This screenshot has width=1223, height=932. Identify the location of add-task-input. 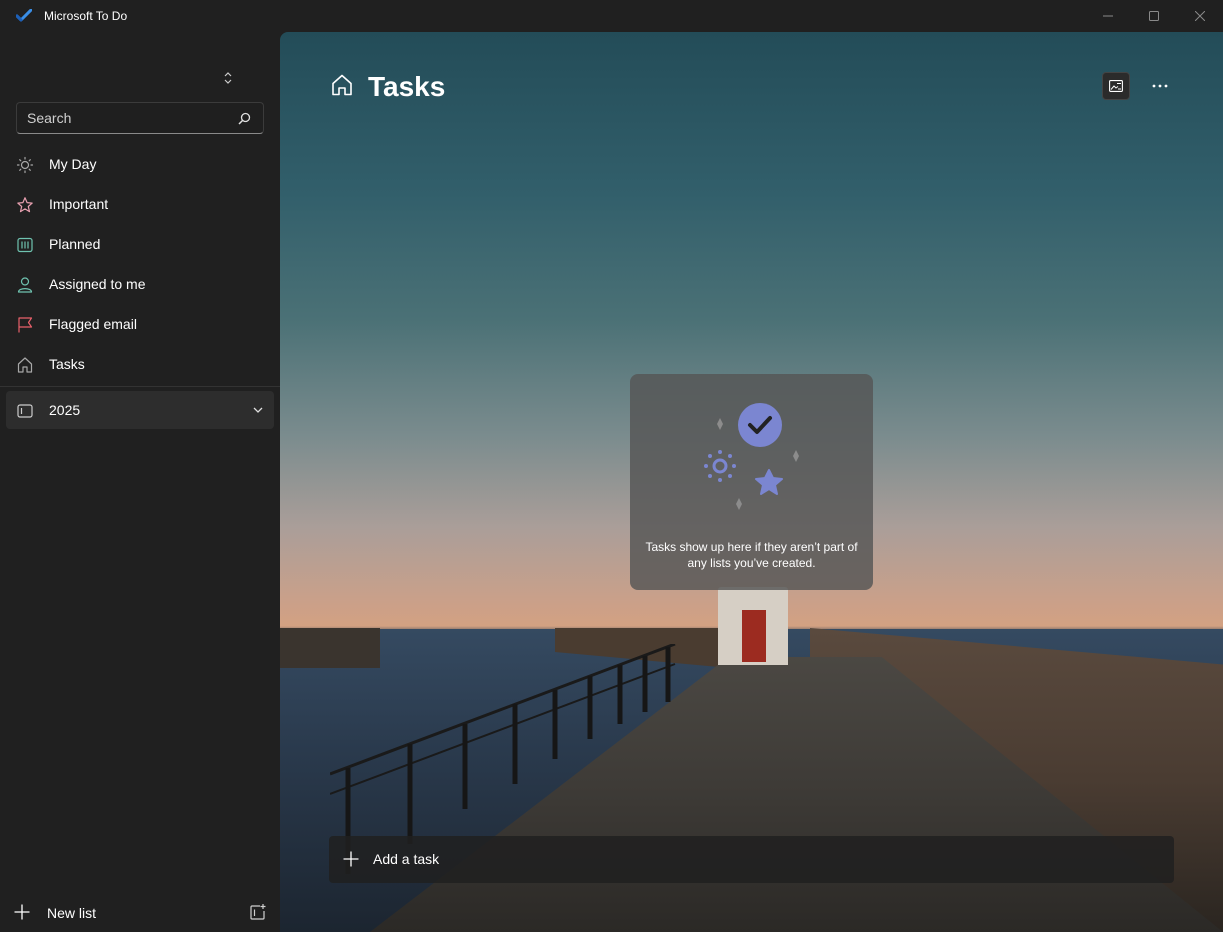
(753, 859).